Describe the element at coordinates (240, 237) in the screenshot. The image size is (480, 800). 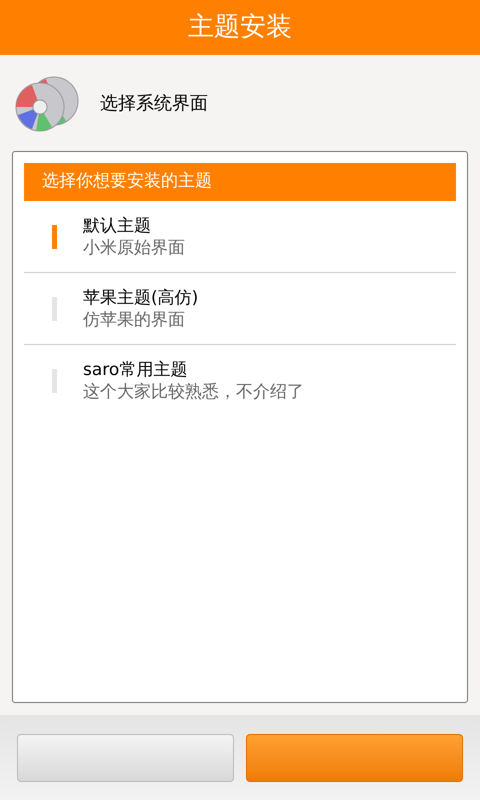
I see `theme-item: 默认主题 小米原始界面` at that location.